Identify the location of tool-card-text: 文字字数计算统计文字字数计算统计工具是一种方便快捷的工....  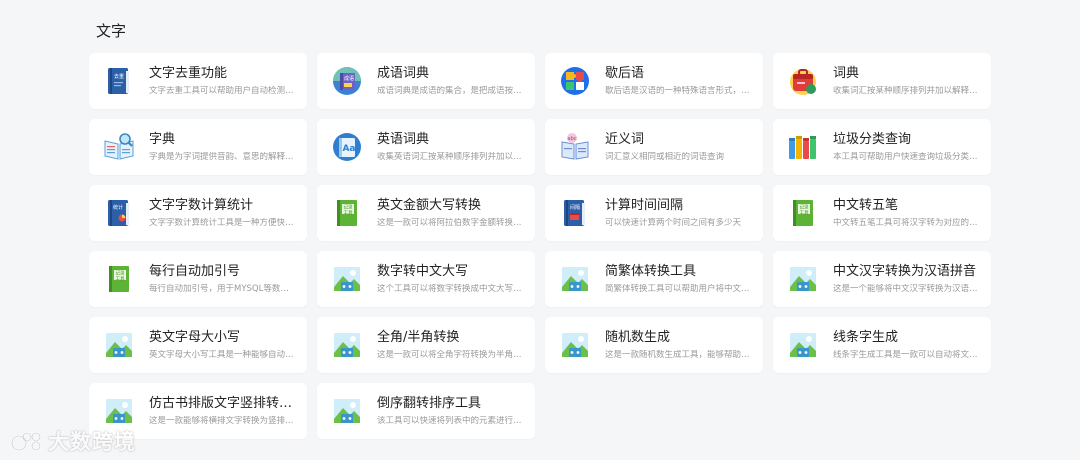
(223, 213).